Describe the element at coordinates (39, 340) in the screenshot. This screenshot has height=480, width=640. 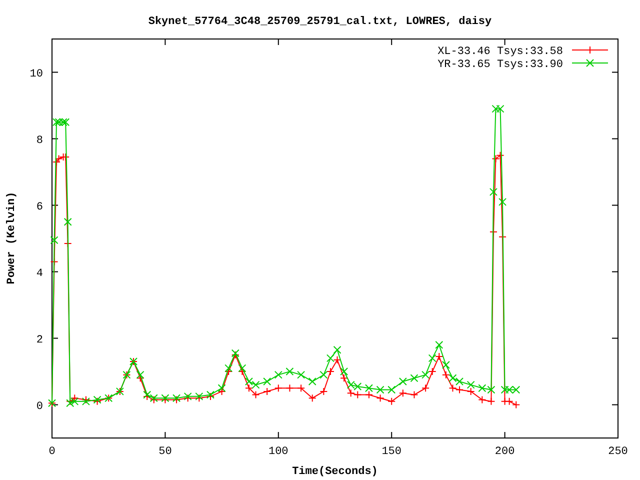
I see `y-tick-label: 2` at that location.